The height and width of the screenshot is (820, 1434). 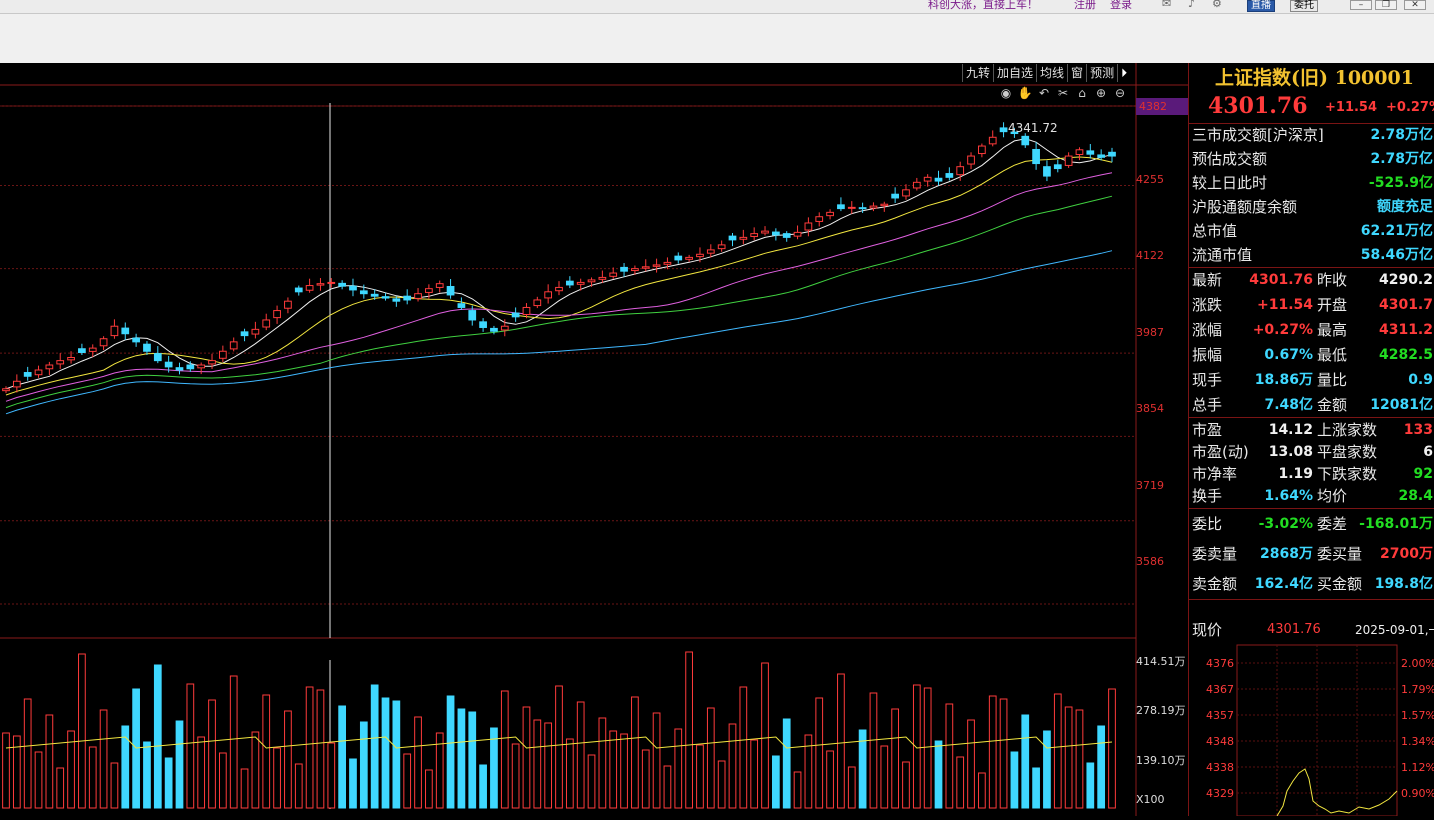 I want to click on quote-value: +0.27%, so click(x=1282, y=330).